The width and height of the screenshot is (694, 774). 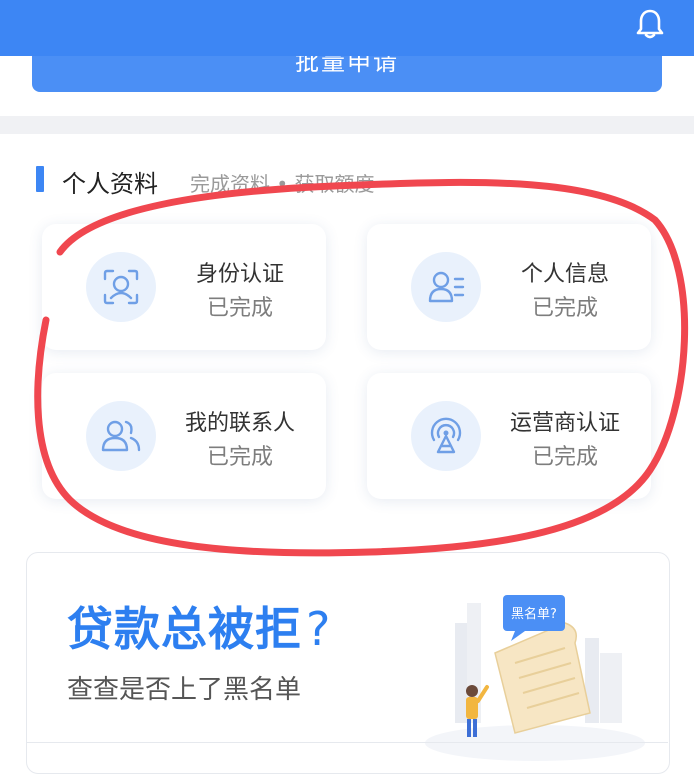 What do you see at coordinates (40, 179) in the screenshot?
I see `section-accent-bar` at bounding box center [40, 179].